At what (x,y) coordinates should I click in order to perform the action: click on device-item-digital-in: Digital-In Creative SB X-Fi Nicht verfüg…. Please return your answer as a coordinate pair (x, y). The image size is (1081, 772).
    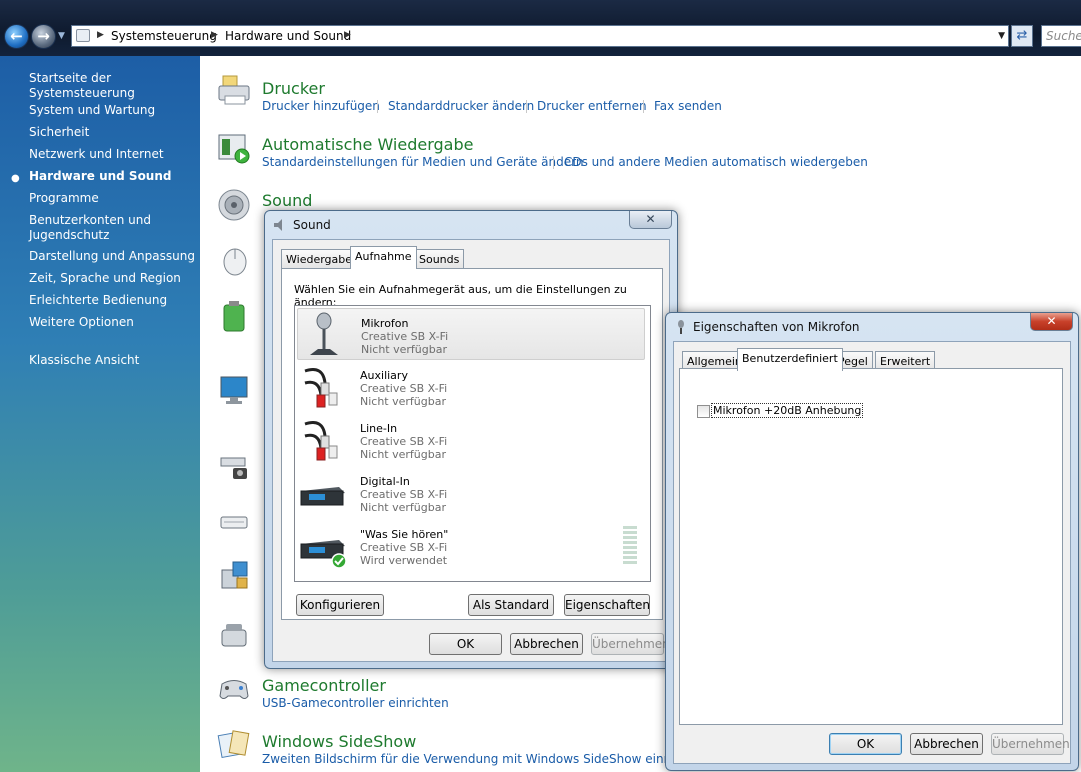
    Looking at the image, I should click on (471, 493).